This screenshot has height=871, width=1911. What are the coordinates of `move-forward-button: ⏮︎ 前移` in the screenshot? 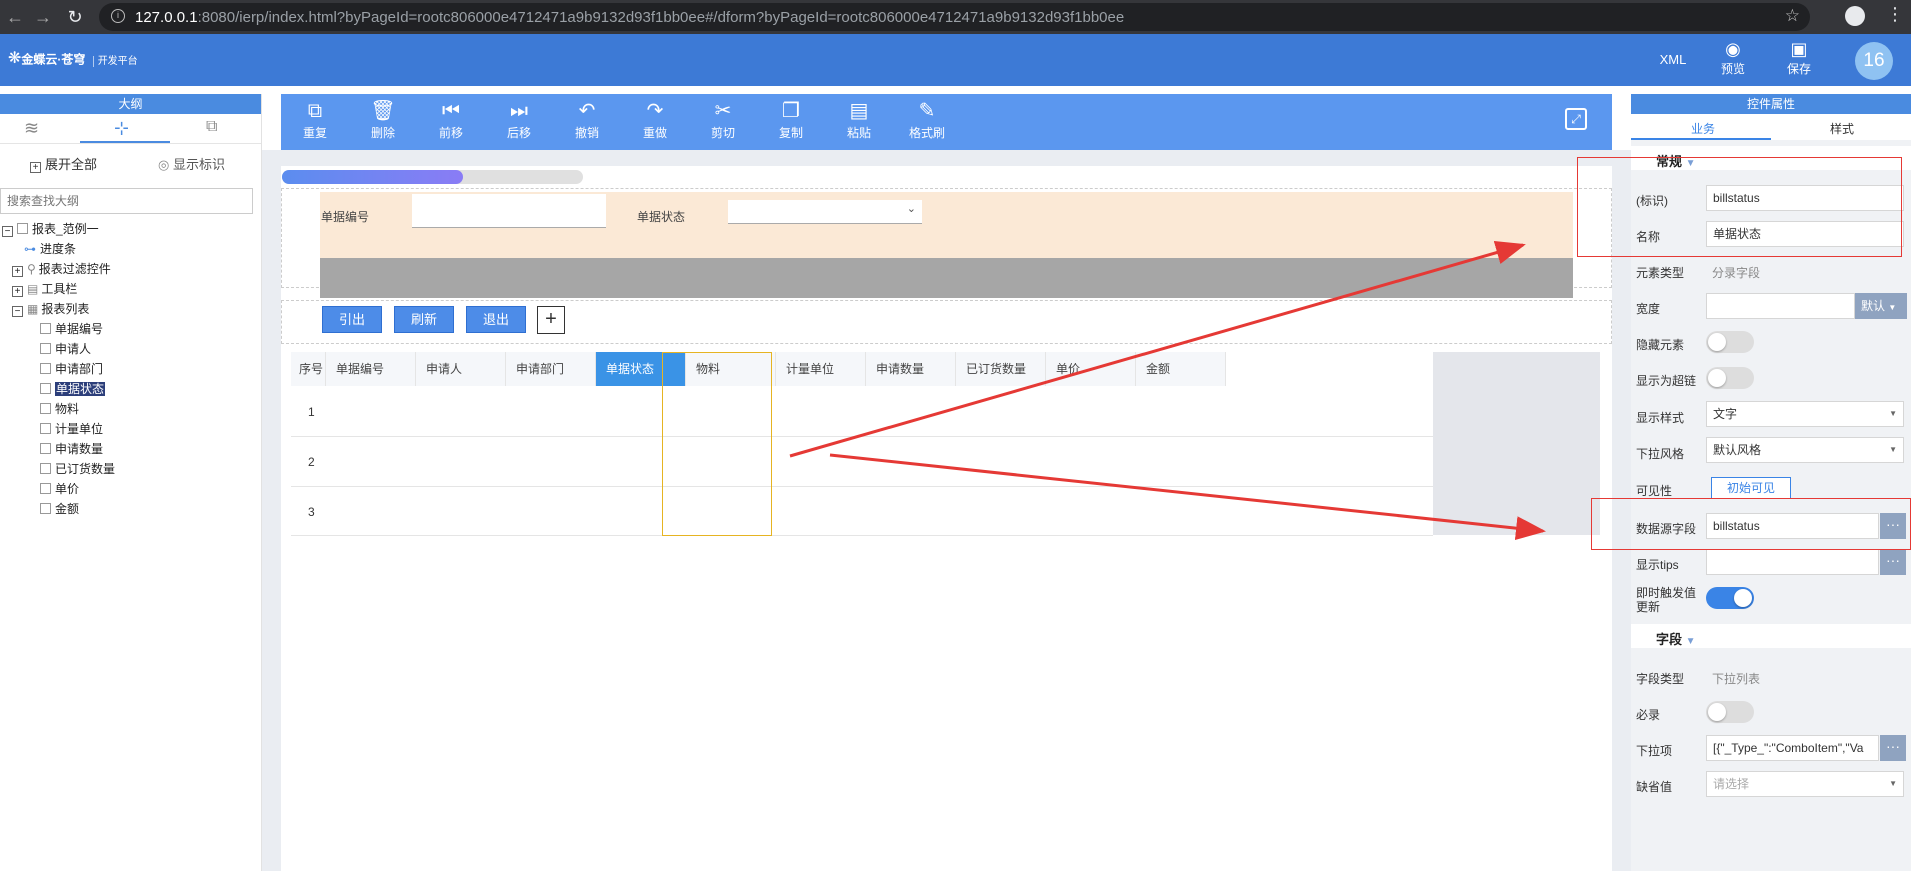 It's located at (451, 119).